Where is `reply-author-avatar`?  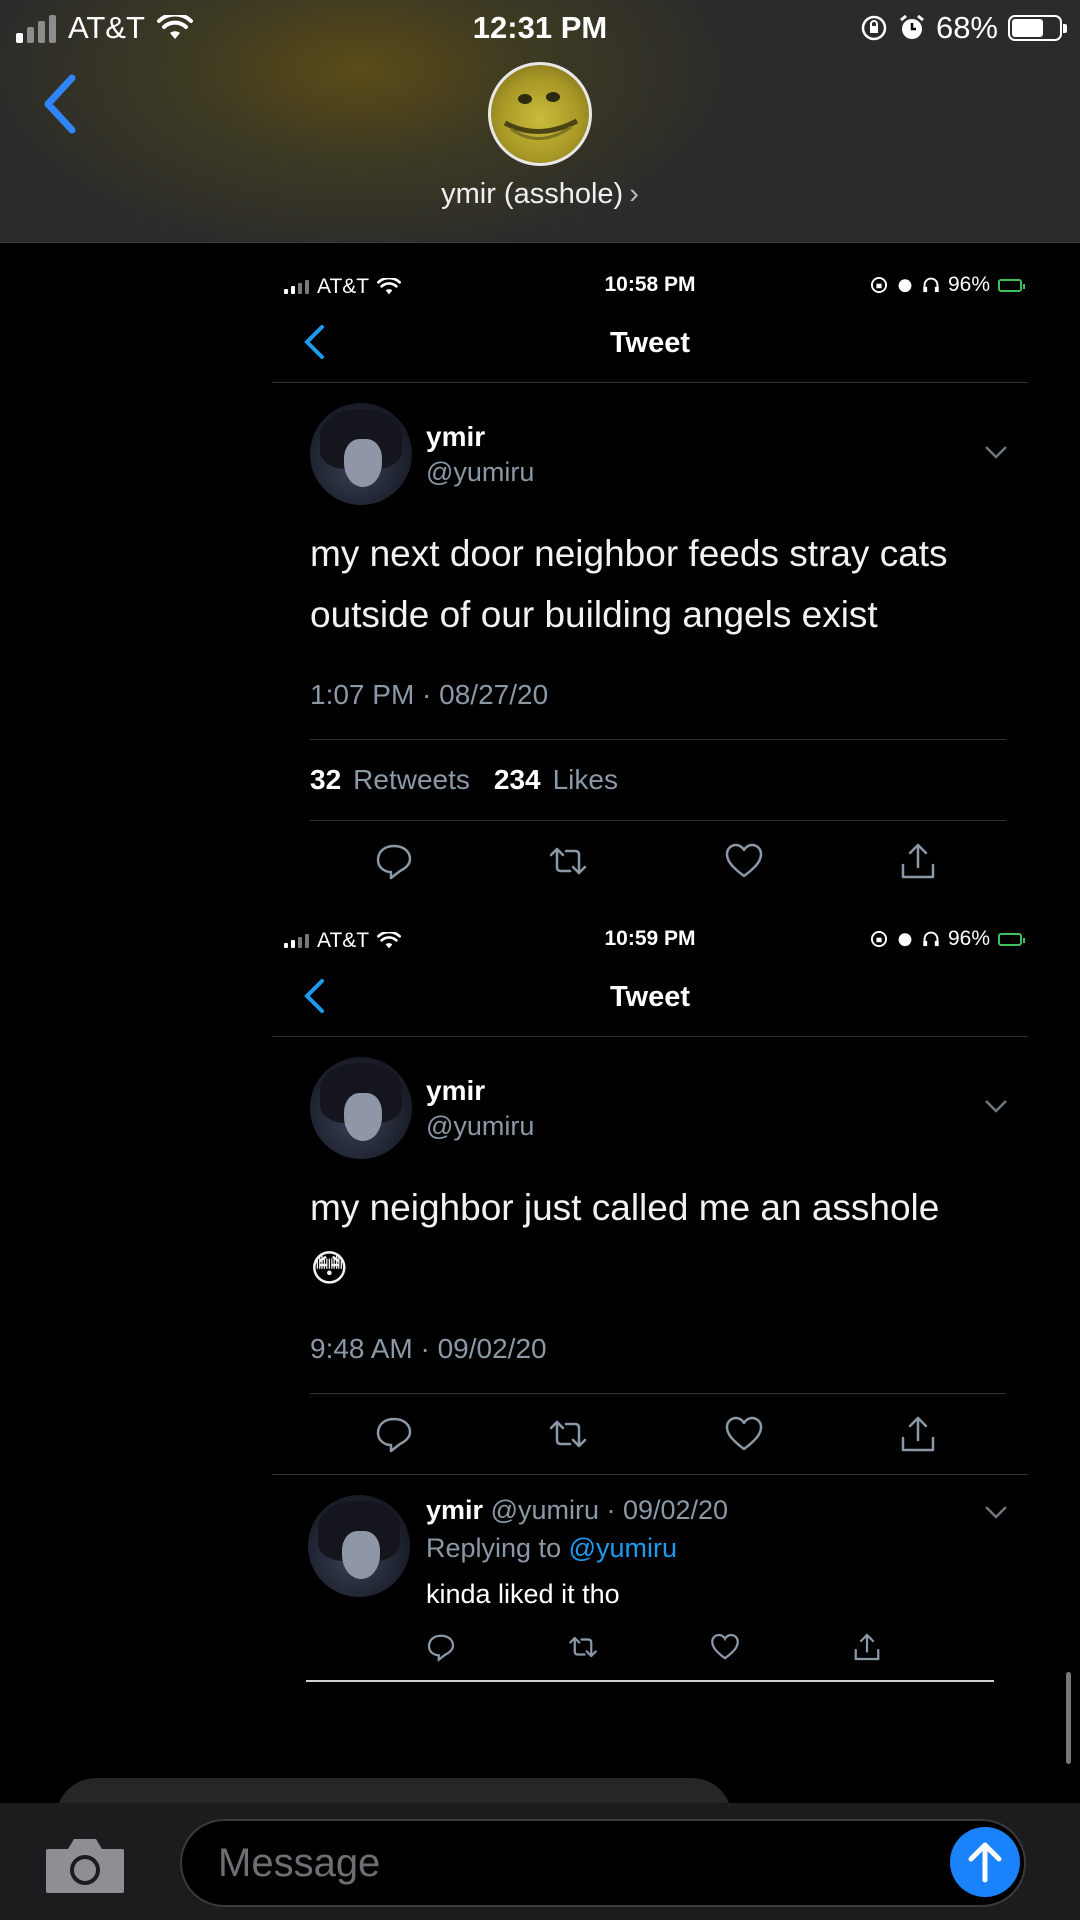 reply-author-avatar is located at coordinates (359, 1546).